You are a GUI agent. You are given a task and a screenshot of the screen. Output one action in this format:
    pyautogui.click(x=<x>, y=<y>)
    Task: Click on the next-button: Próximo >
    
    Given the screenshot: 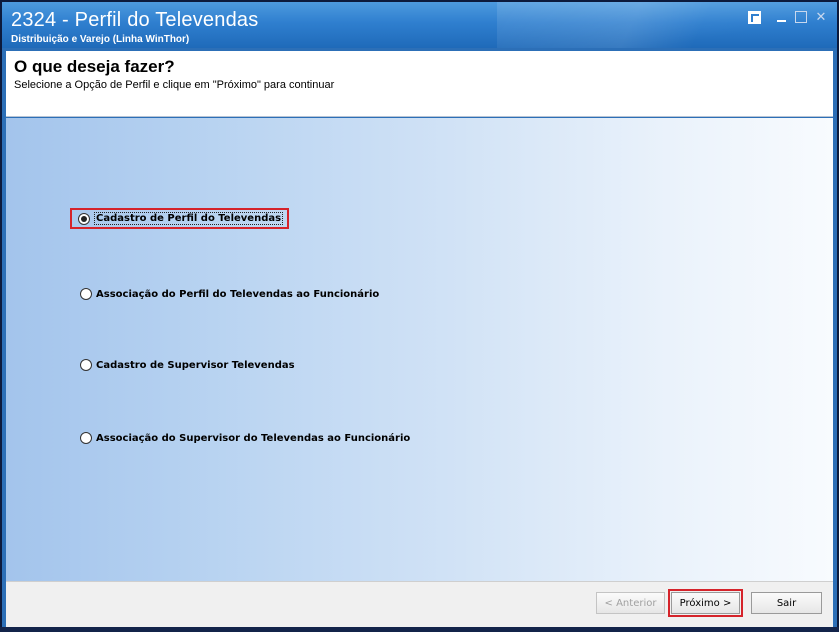 What is the action you would take?
    pyautogui.click(x=705, y=603)
    